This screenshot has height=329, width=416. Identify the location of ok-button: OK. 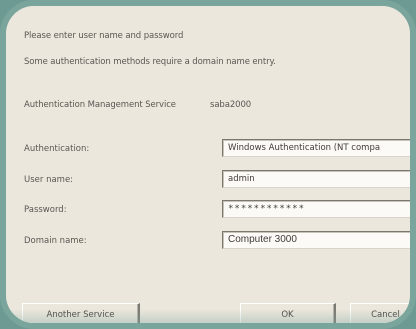
(288, 313).